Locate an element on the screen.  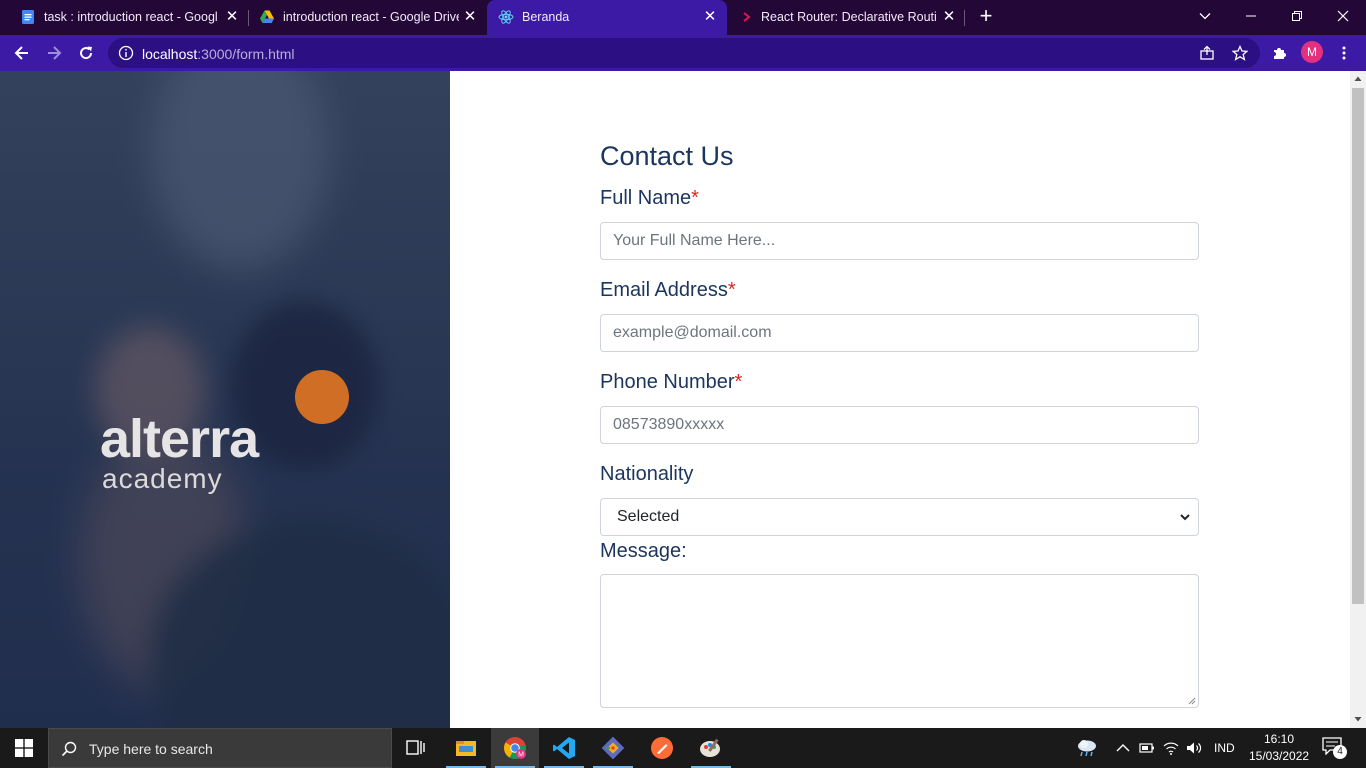
profile-avatar: M is located at coordinates (1312, 52).